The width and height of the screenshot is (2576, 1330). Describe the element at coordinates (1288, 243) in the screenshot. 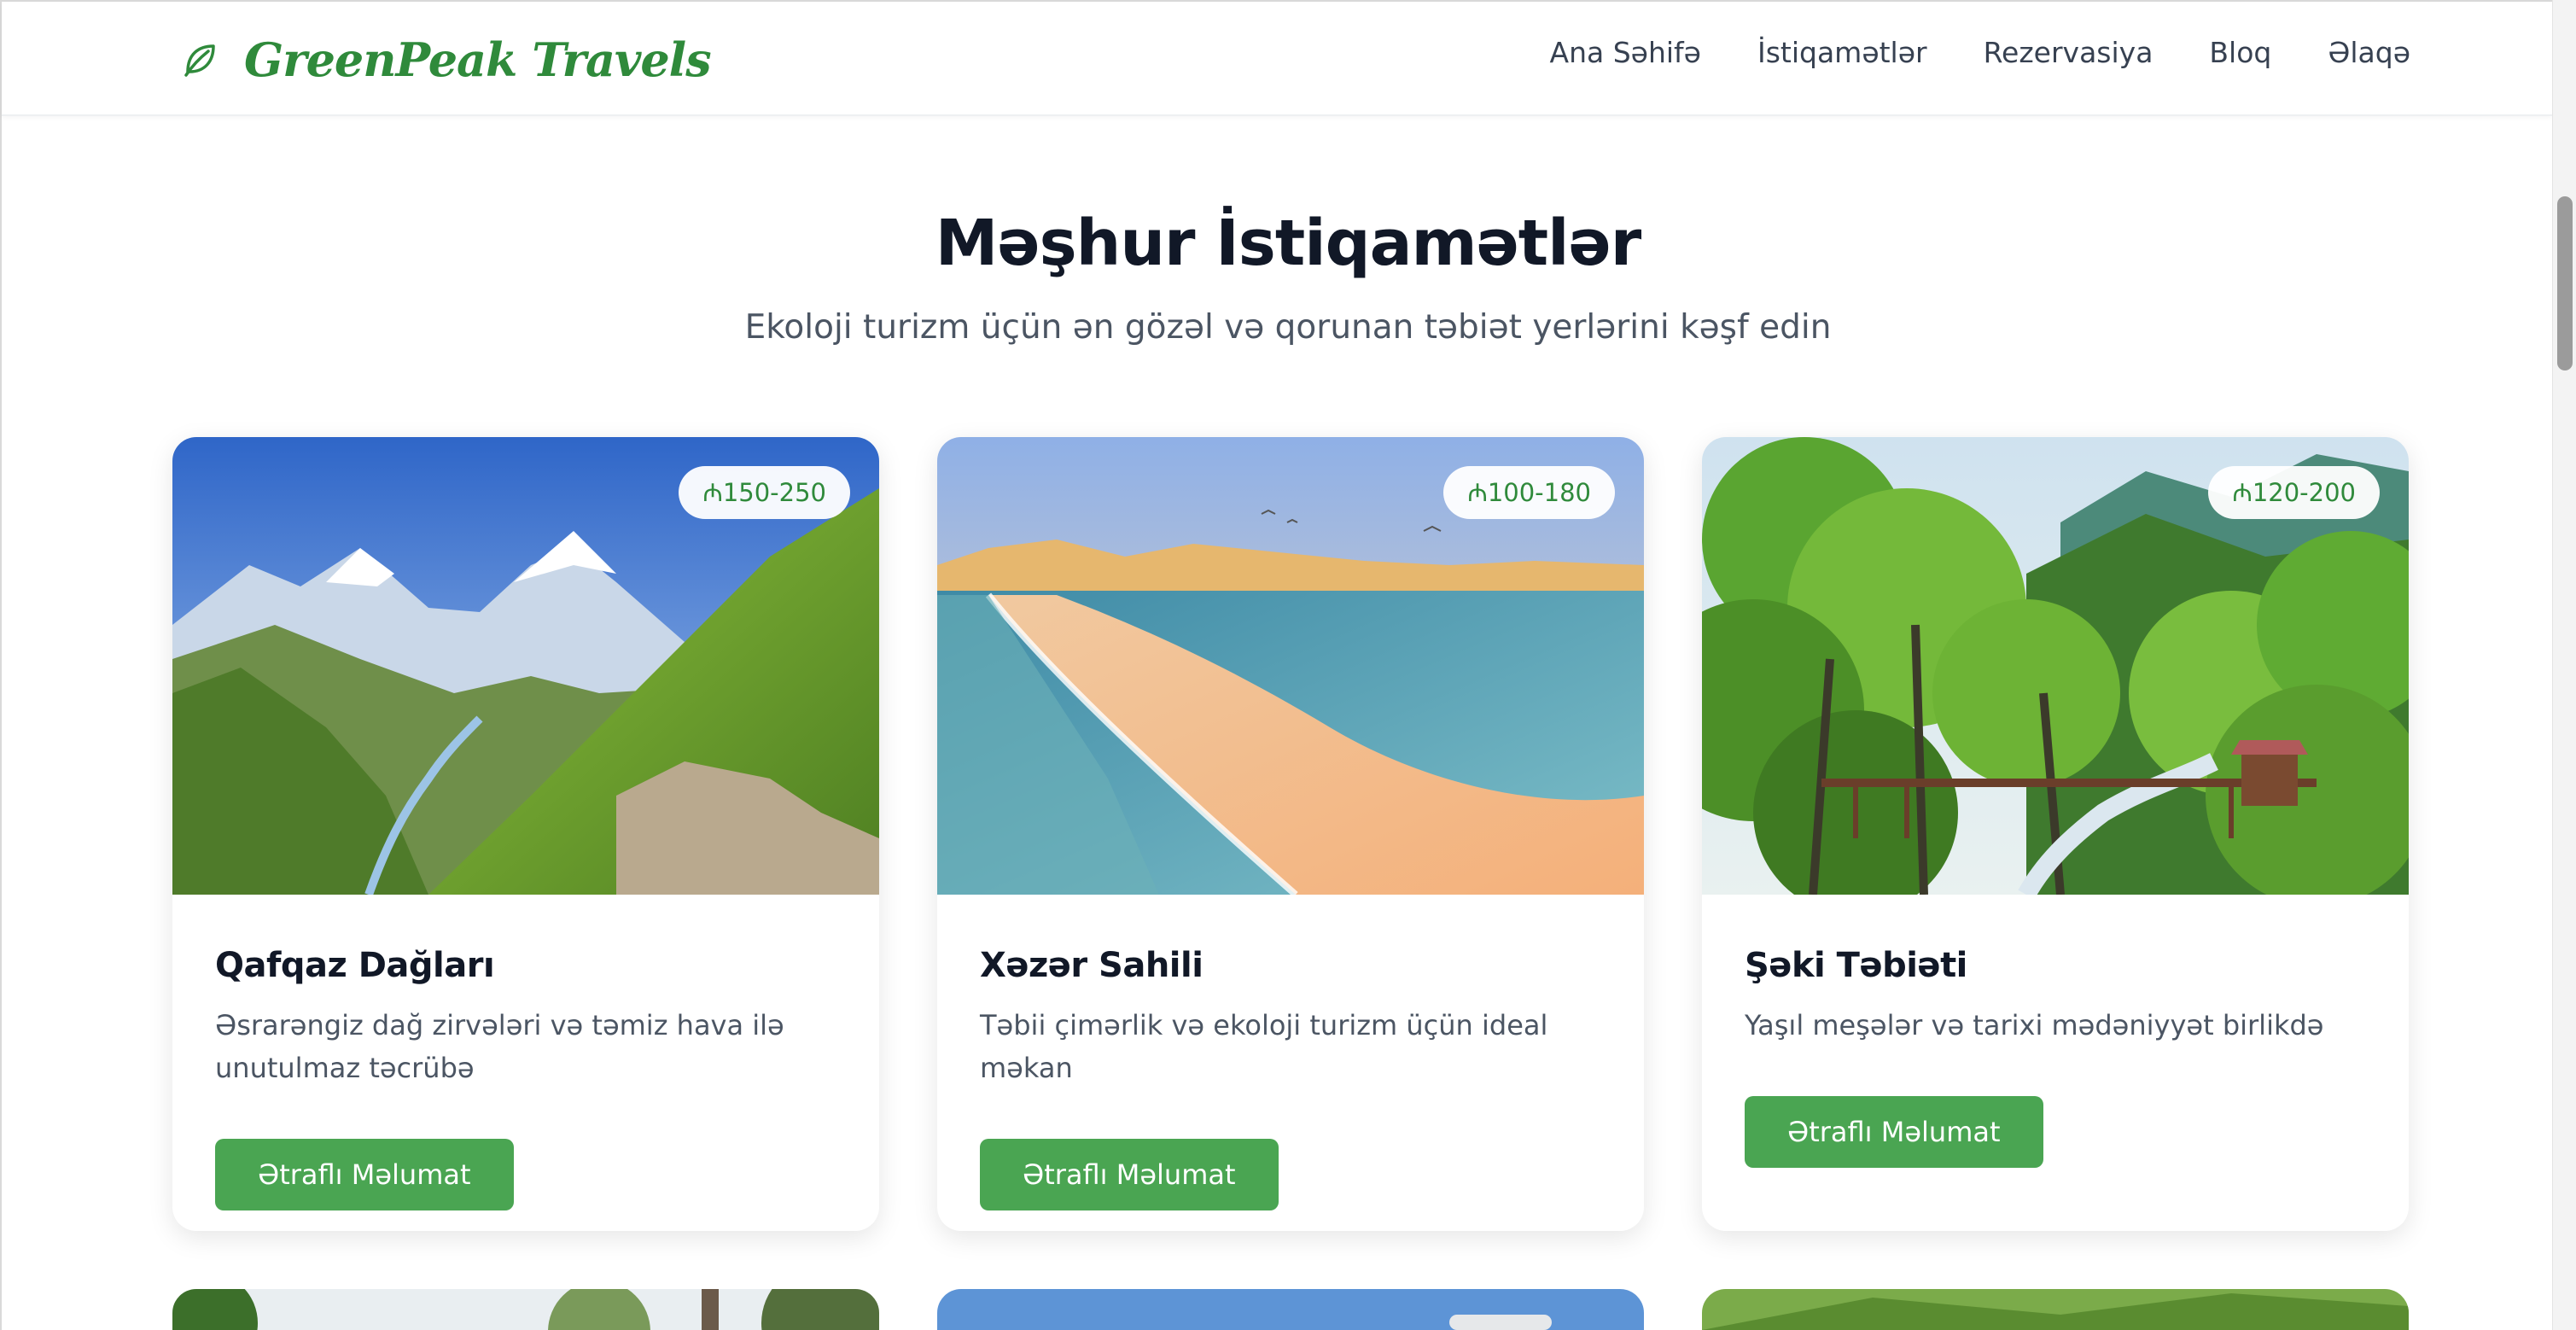

I see `section-title: Məşhur İstiqamətlər` at that location.